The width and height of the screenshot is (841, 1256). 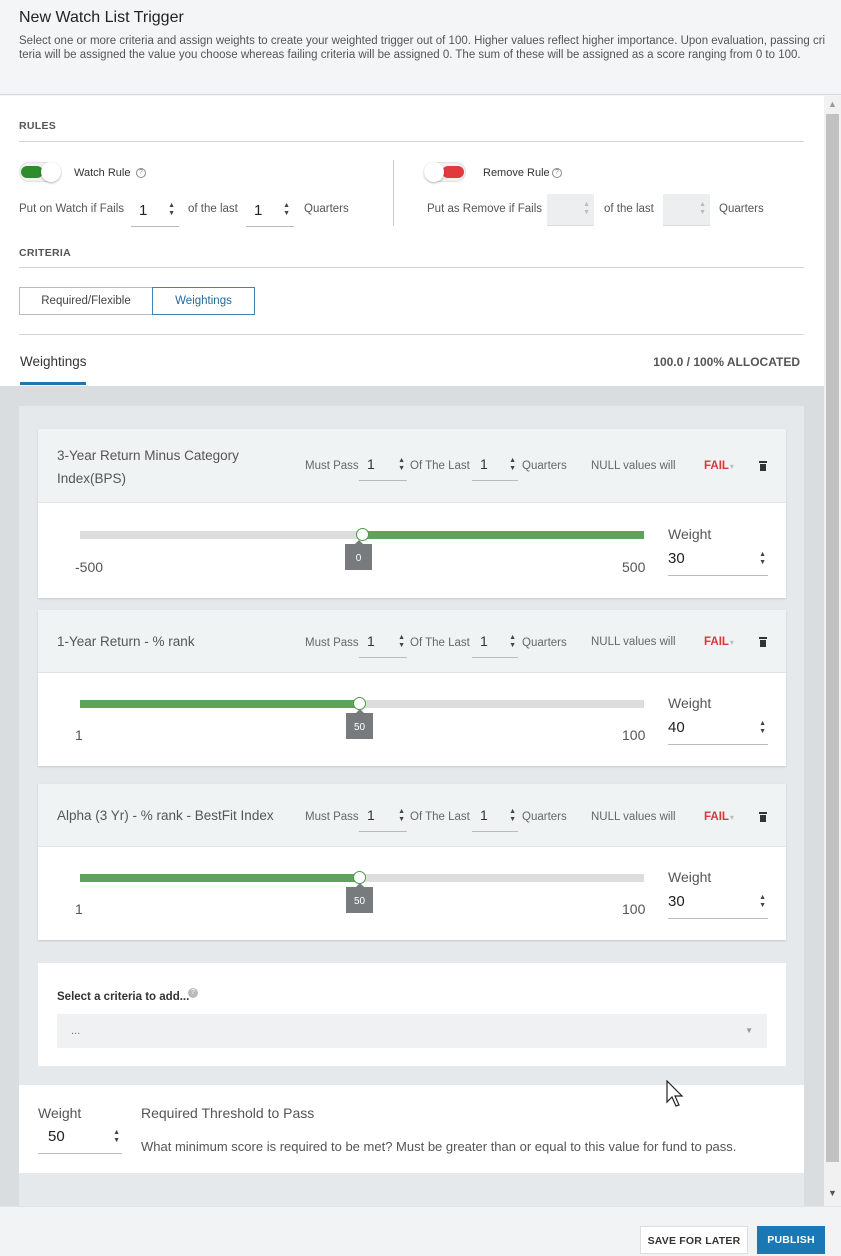 What do you see at coordinates (832, 638) in the screenshot?
I see `scrollbar-thumb` at bounding box center [832, 638].